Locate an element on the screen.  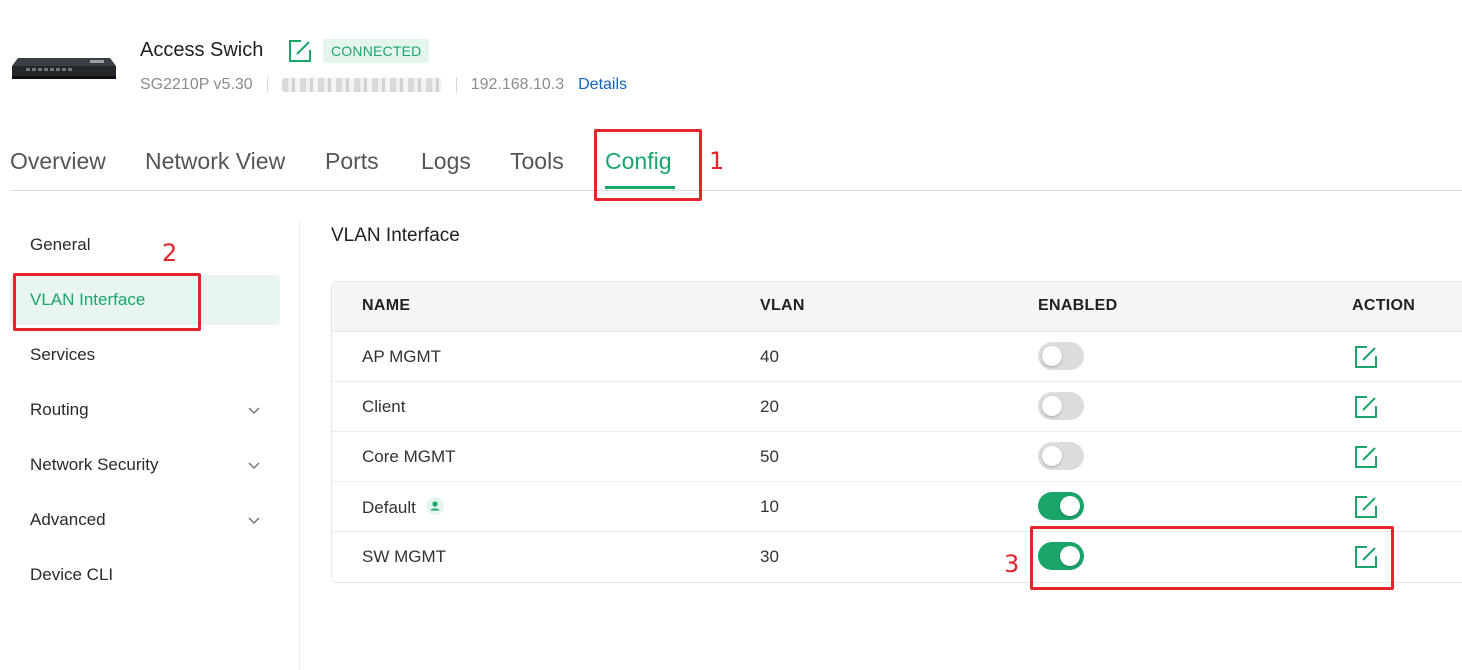
vlan-name: SW MGMT is located at coordinates (404, 556).